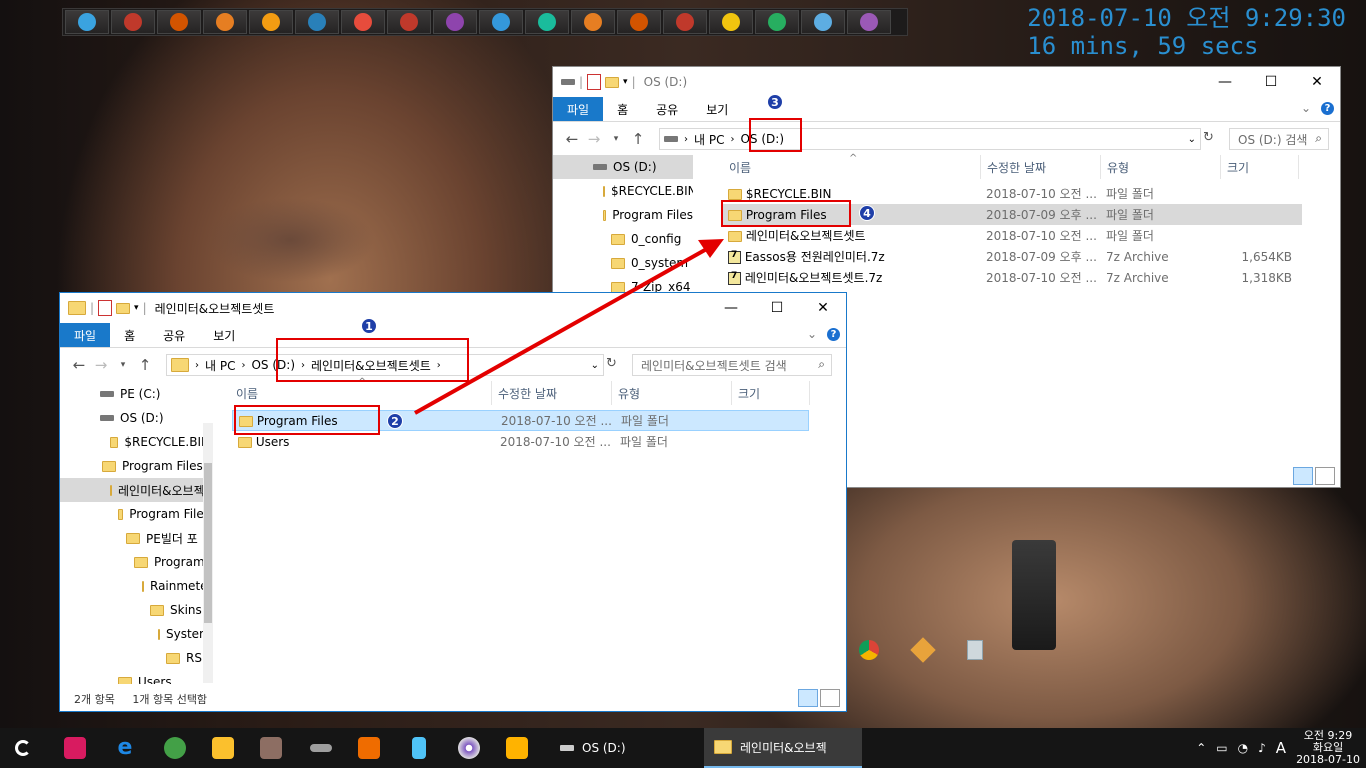 The height and width of the screenshot is (768, 1366). What do you see at coordinates (783, 748) in the screenshot?
I see `taskbar-item-rainmeter: 레인미터&오브젝` at bounding box center [783, 748].